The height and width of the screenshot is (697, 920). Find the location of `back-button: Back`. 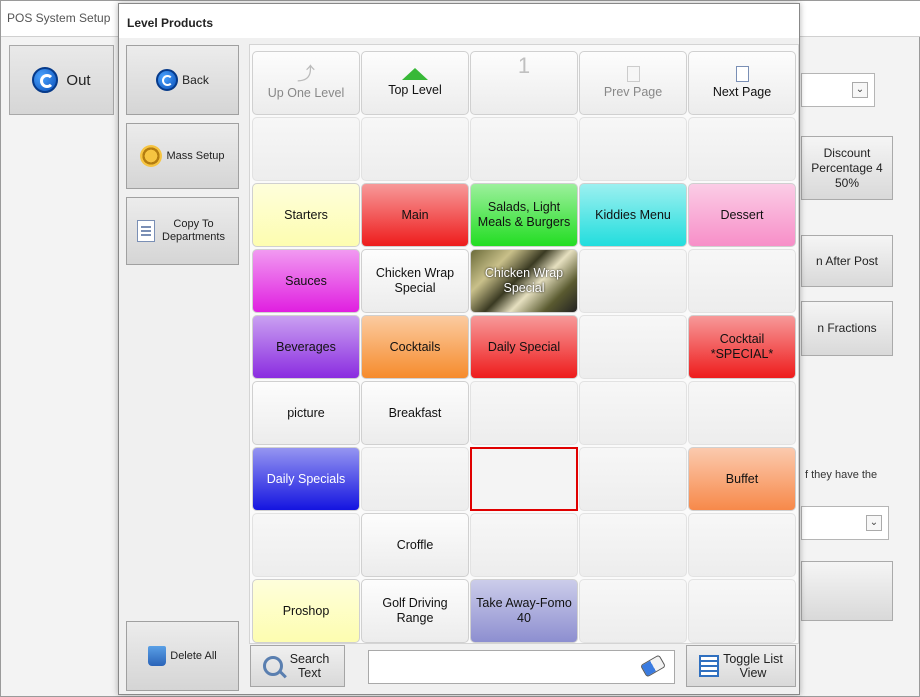

back-button: Back is located at coordinates (182, 80).